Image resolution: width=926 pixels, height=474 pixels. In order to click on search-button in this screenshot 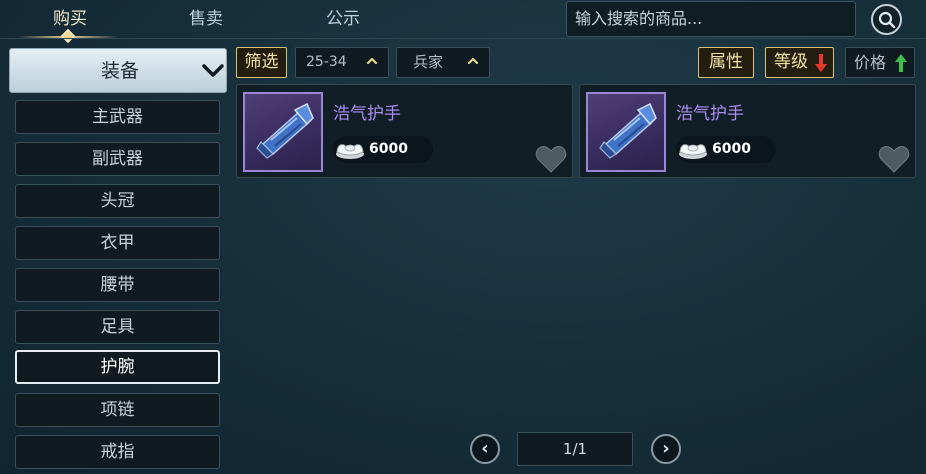, I will do `click(886, 19)`.